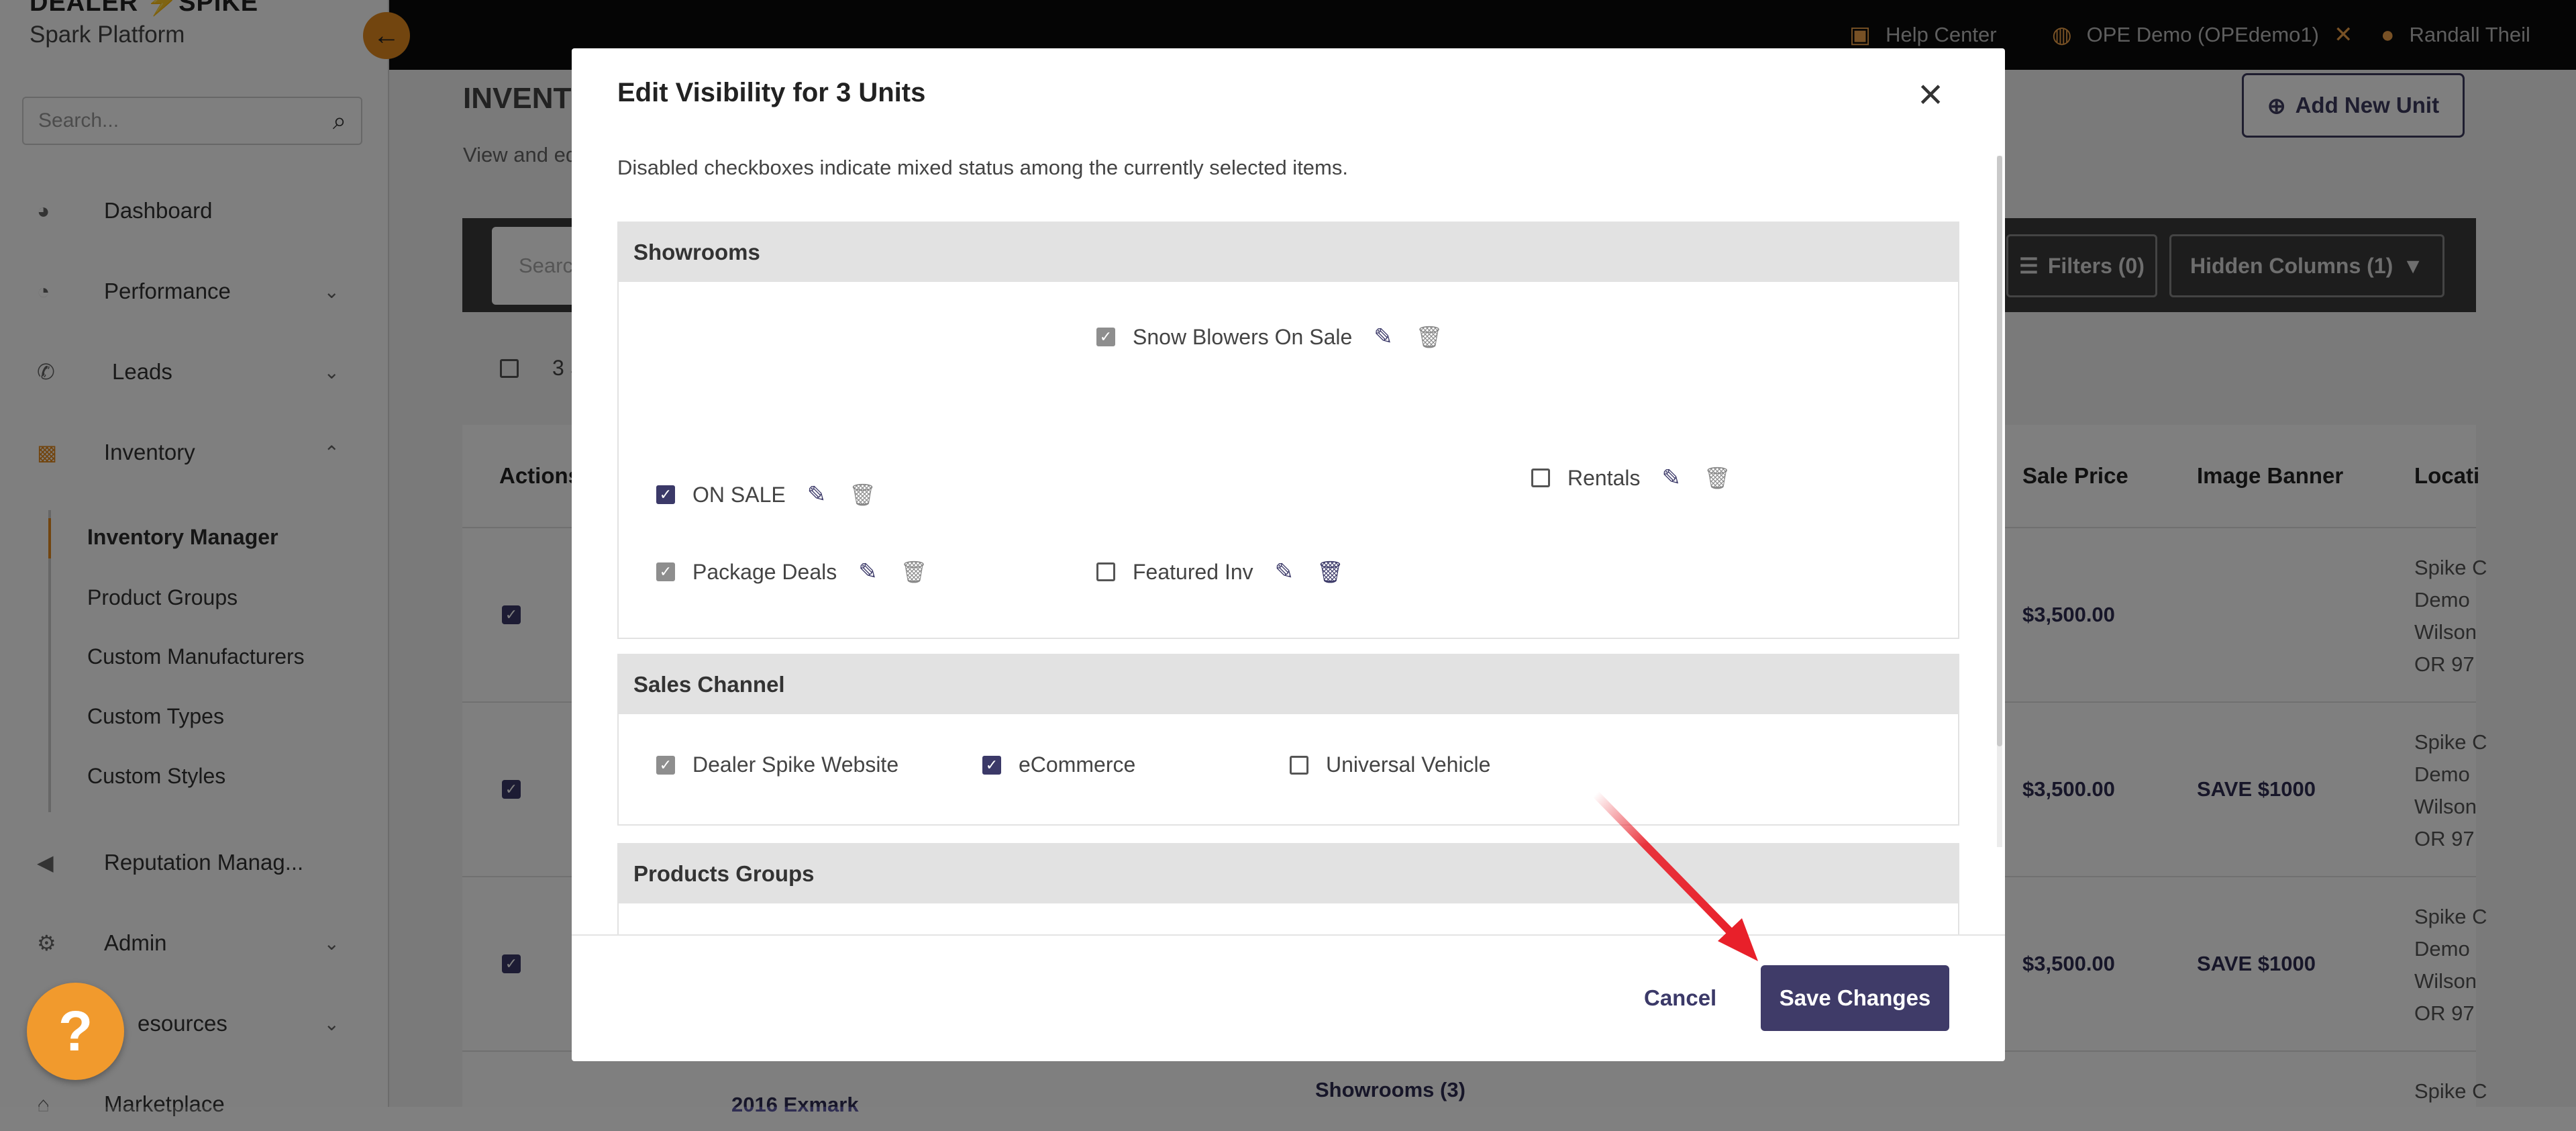  Describe the element at coordinates (1680, 998) in the screenshot. I see `cancel-button: Cancel` at that location.